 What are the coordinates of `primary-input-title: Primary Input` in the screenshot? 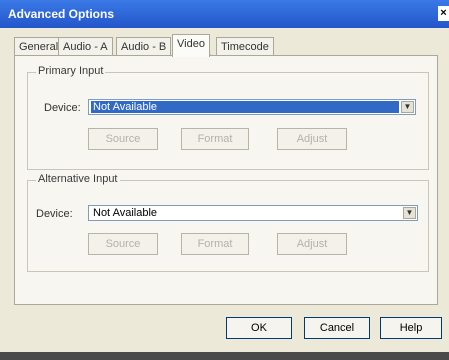 It's located at (71, 71).